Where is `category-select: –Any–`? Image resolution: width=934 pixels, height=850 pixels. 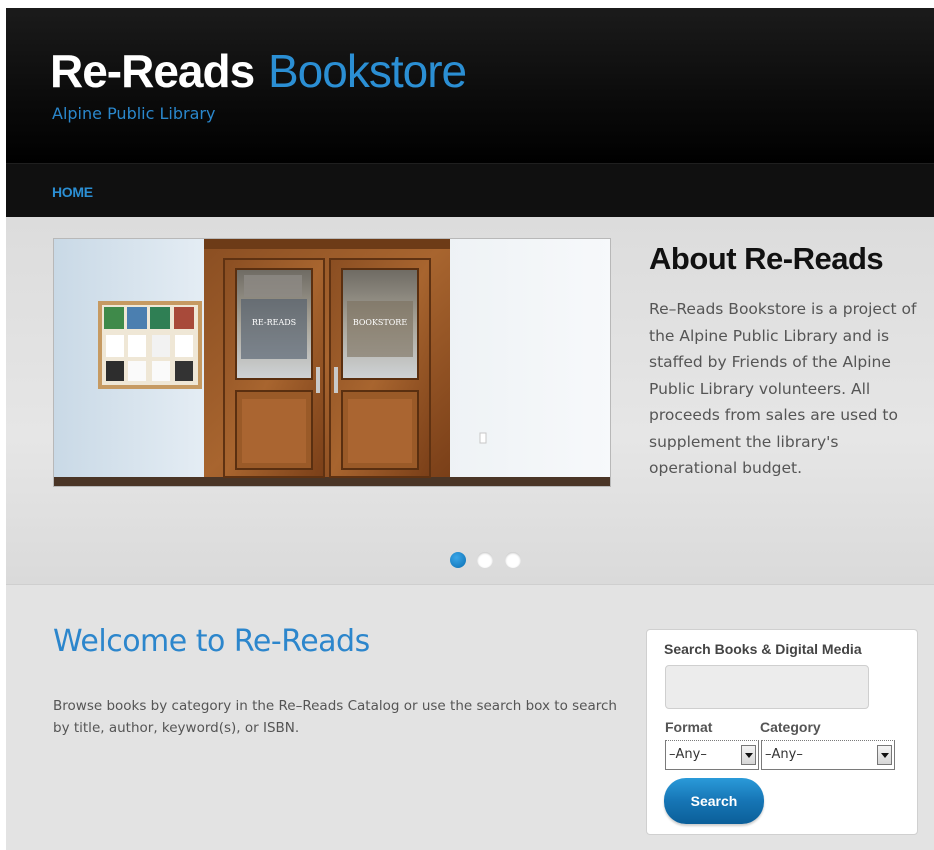 category-select: –Any– is located at coordinates (828, 755).